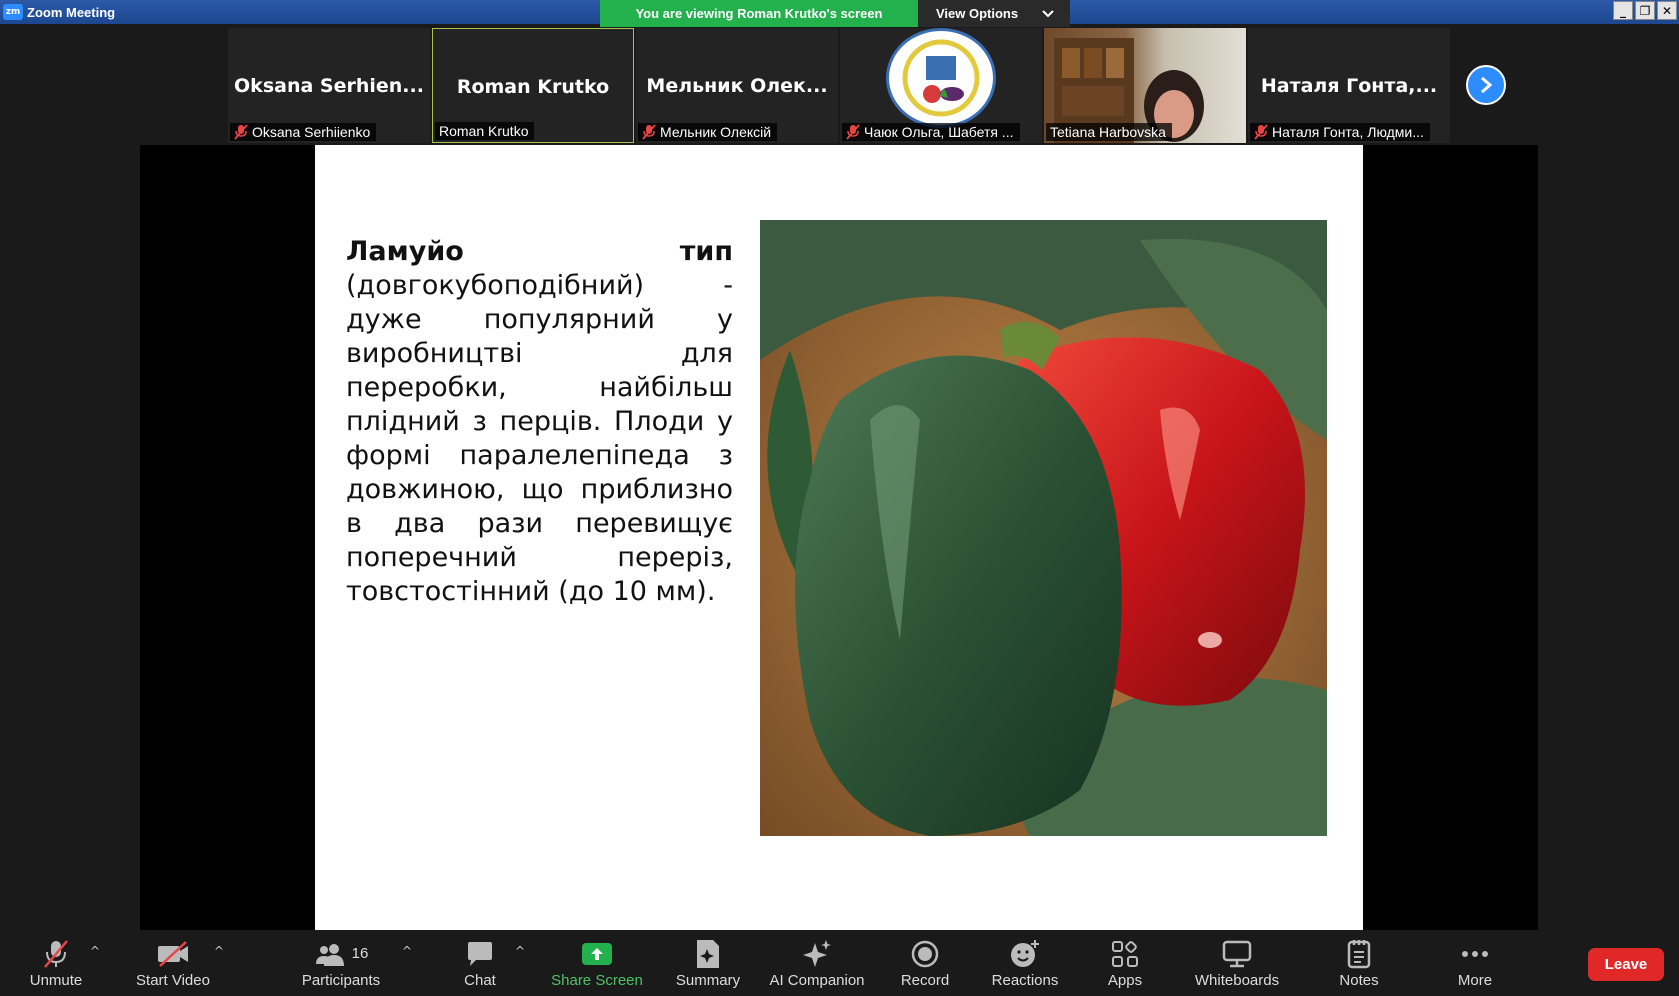 The image size is (1679, 996). What do you see at coordinates (1475, 953) in the screenshot?
I see `more-dots-icon` at bounding box center [1475, 953].